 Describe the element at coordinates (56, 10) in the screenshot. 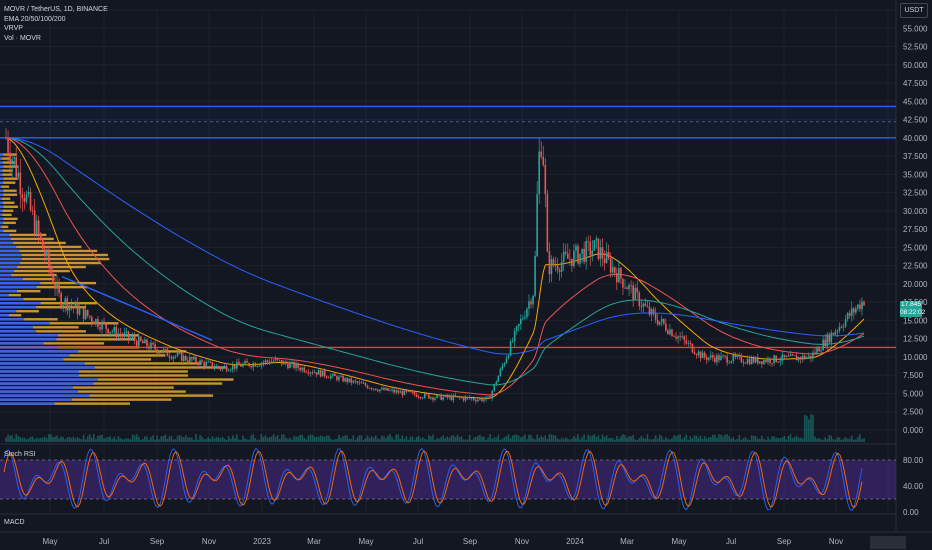

I see `symbol-title: MOVR / TetherUS, 1D, BINANCE` at that location.